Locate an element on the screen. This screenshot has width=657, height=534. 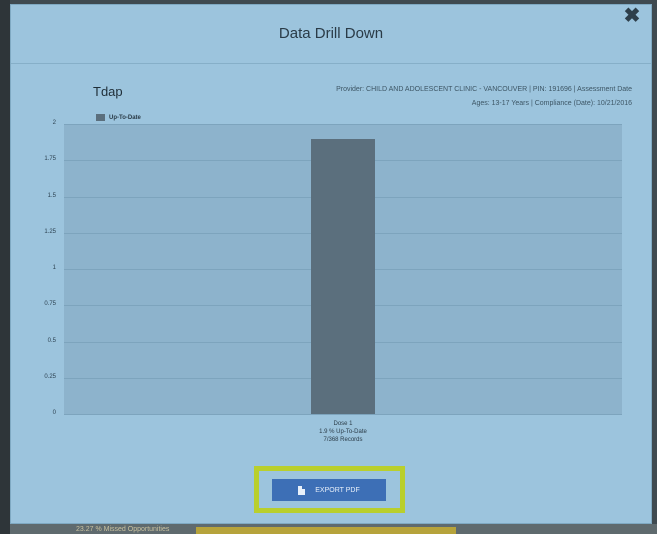
chart-legend: Up-To-Date is located at coordinates (118, 117).